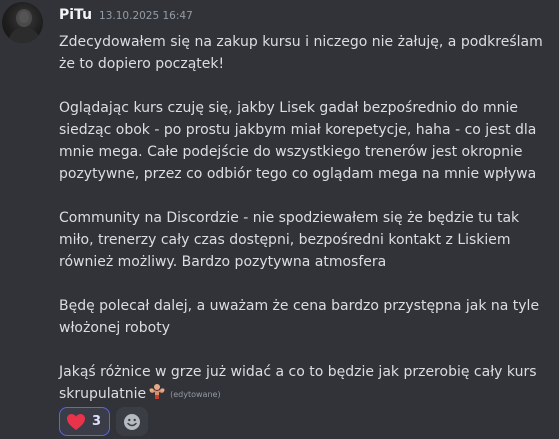 Image resolution: width=559 pixels, height=439 pixels. I want to click on avatar, so click(22, 22).